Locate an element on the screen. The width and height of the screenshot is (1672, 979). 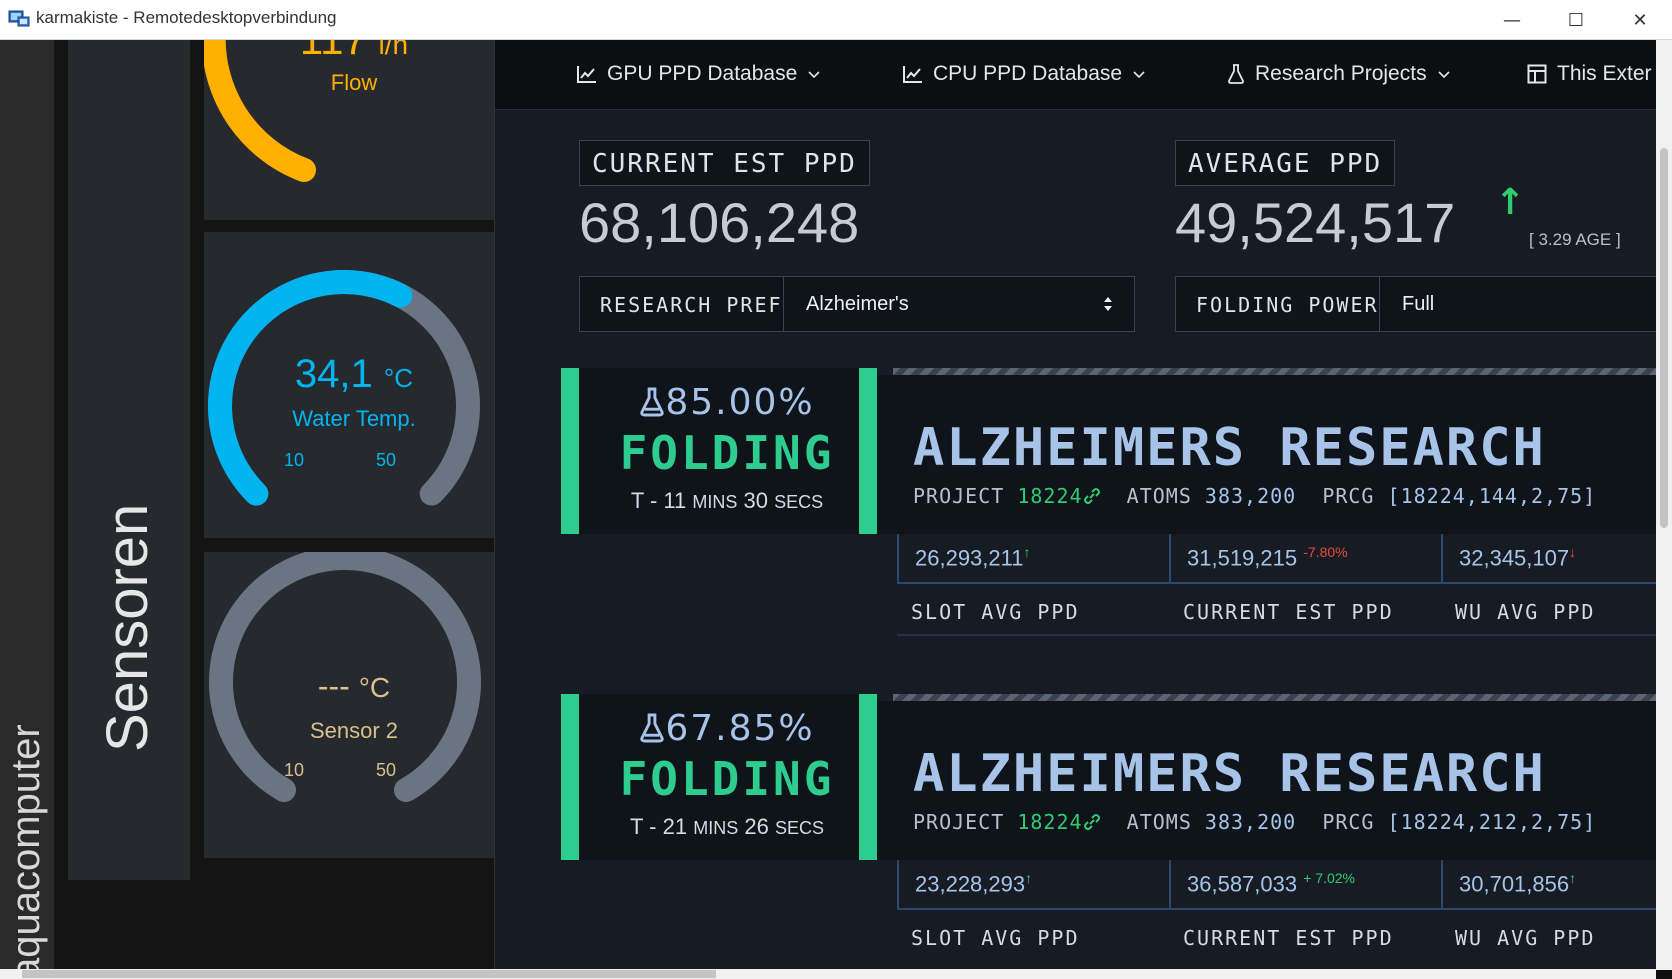
nav-gpu-ppd-label: GPU PPD Database is located at coordinates (702, 73).